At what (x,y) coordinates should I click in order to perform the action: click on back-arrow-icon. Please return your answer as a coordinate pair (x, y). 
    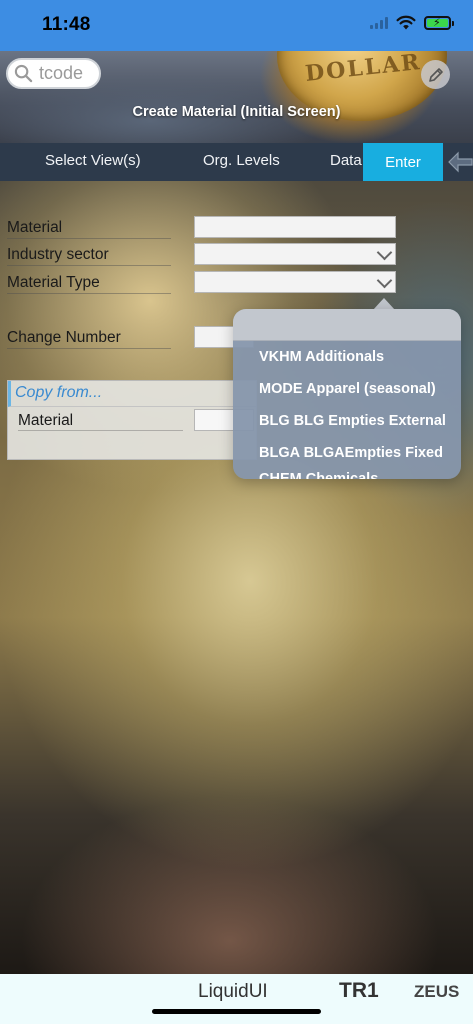
    Looking at the image, I should click on (459, 162).